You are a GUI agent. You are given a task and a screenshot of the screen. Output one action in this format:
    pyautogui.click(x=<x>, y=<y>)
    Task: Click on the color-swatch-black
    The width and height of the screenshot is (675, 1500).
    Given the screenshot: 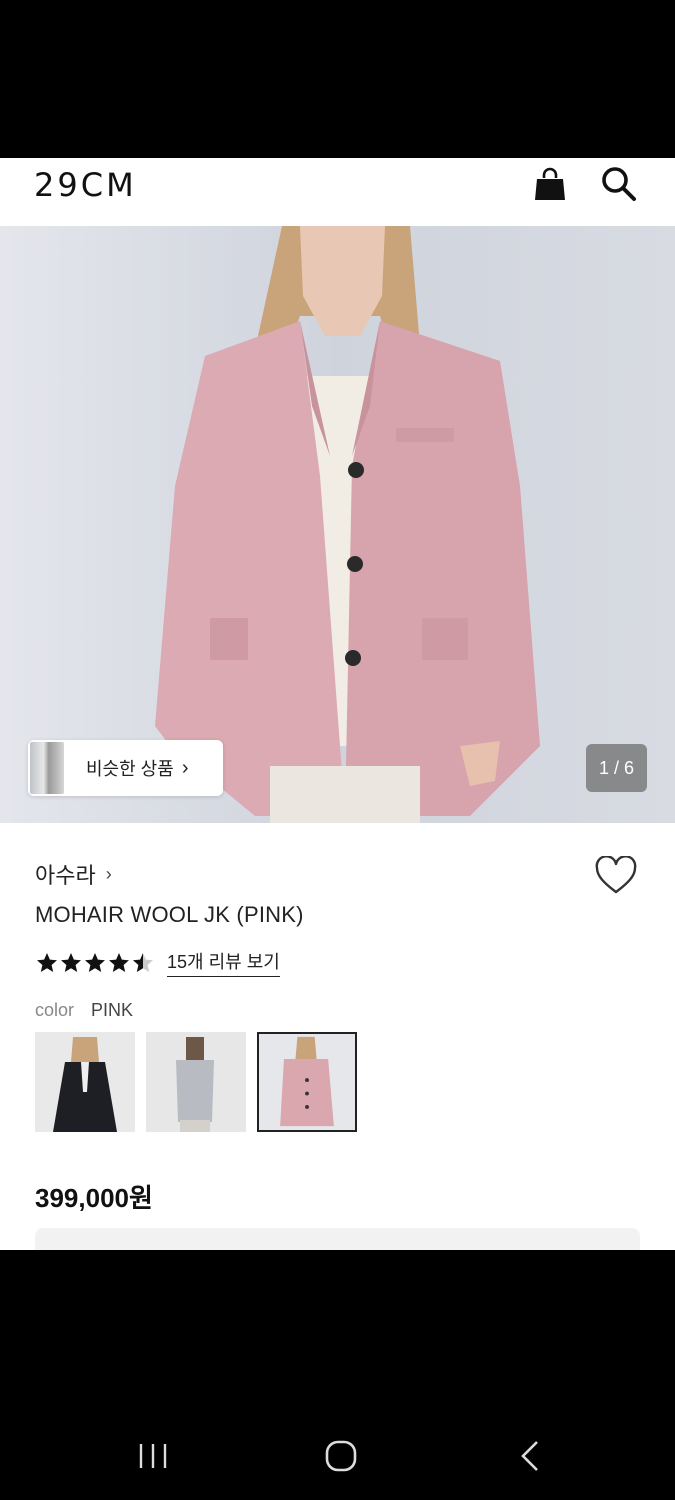 What is the action you would take?
    pyautogui.click(x=85, y=1082)
    